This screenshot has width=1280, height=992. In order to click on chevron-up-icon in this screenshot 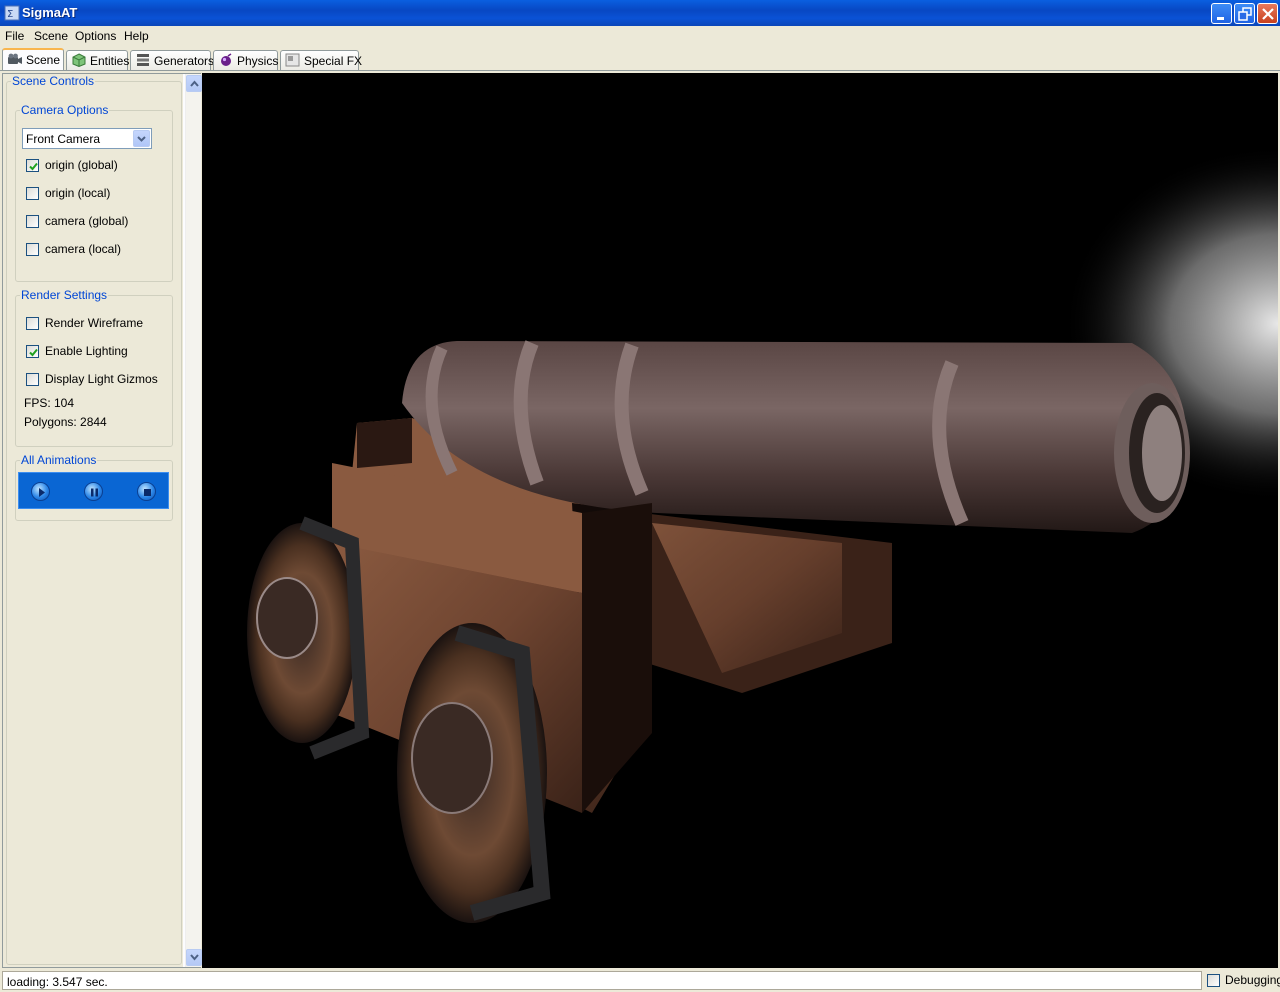, I will do `click(194, 83)`.